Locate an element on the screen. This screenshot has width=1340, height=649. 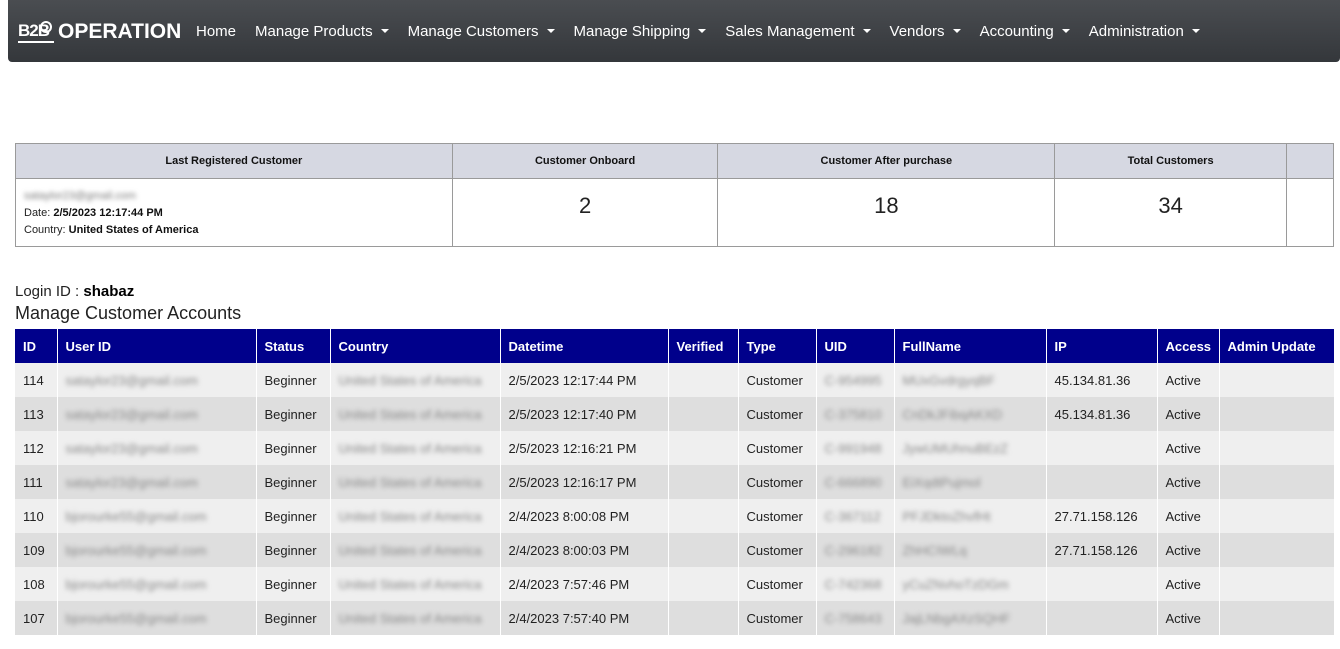
col-datetime: Datetime is located at coordinates (584, 346).